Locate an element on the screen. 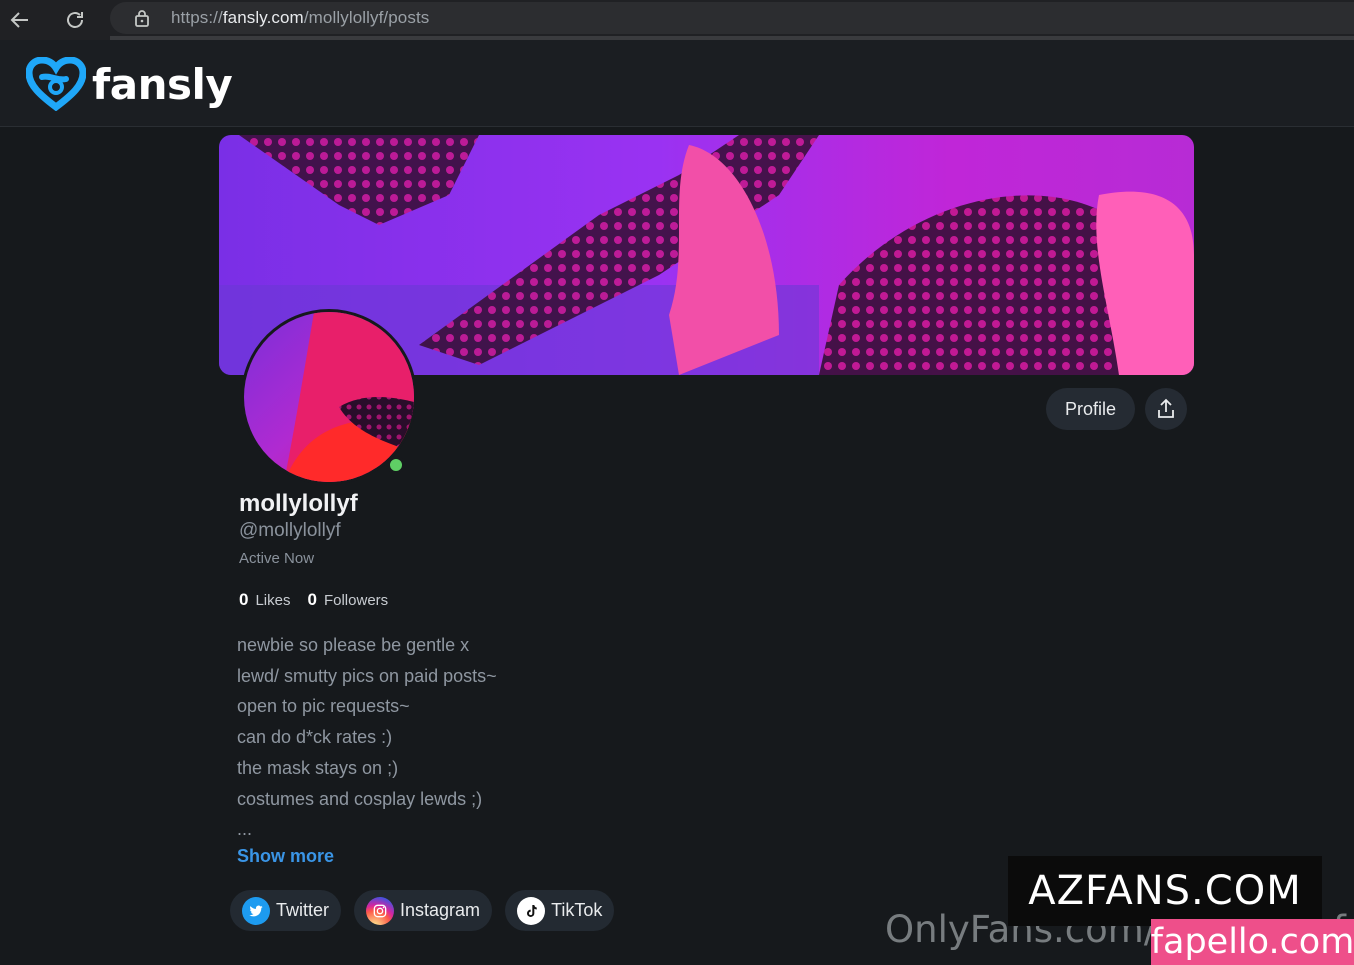  tiktok-link: TikTok is located at coordinates (560, 910).